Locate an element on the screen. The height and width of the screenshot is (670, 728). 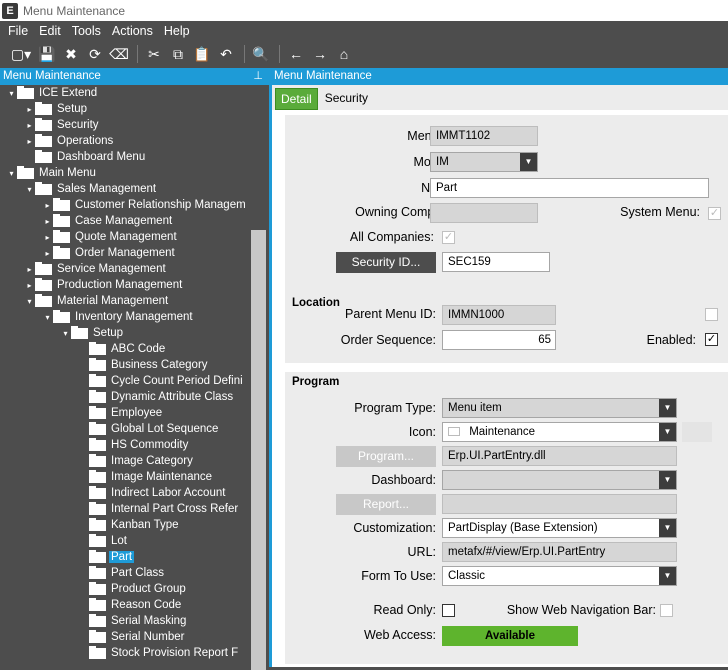
parent-menu-id-field: IMMN1000 is located at coordinates (499, 315).